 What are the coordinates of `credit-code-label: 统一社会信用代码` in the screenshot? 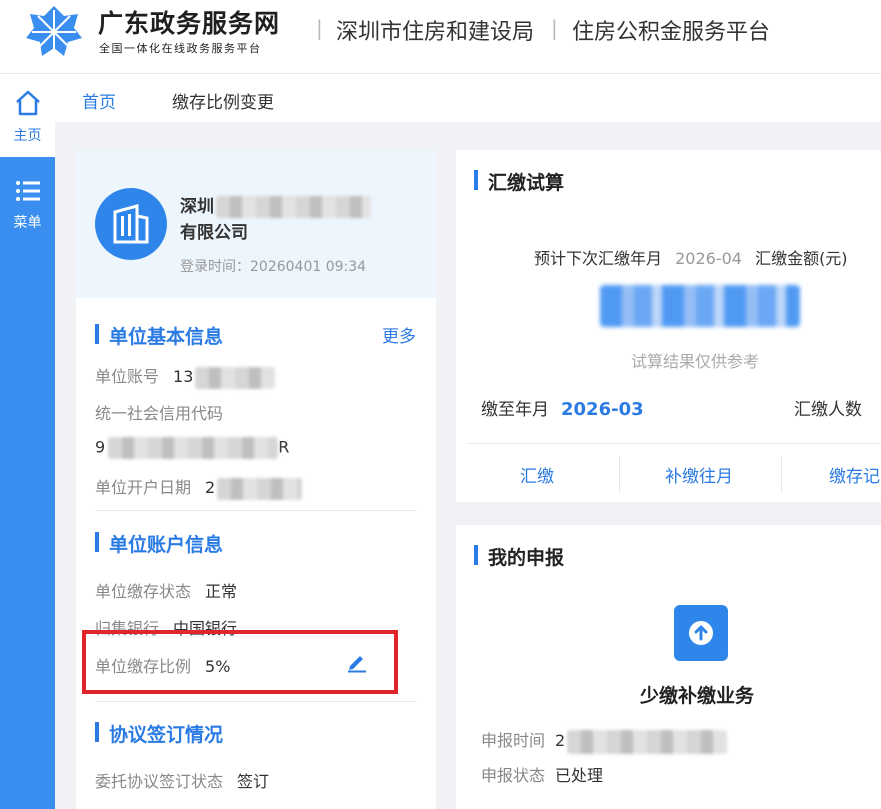 It's located at (159, 413).